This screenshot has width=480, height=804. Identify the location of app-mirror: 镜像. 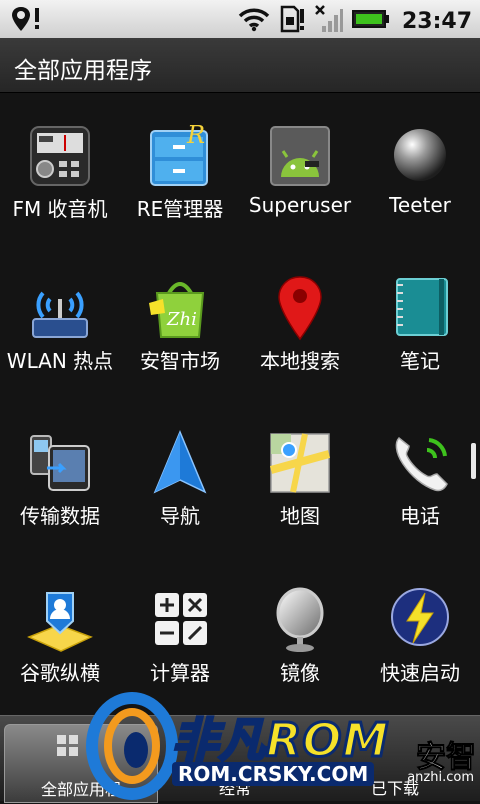
(300, 635).